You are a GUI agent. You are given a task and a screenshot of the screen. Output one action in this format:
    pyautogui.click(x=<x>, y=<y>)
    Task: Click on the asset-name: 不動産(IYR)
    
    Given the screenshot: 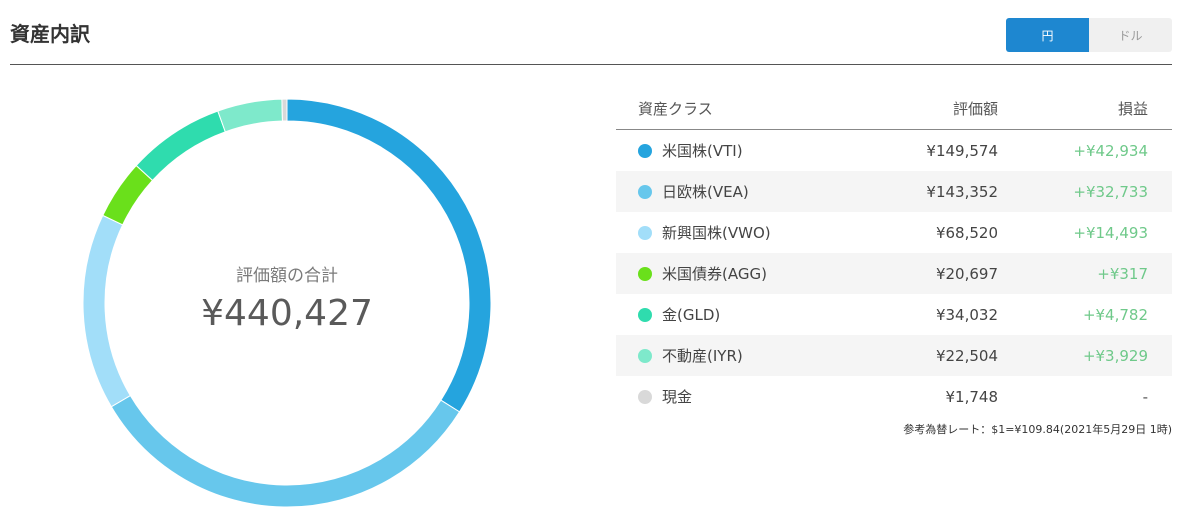 What is the action you would take?
    pyautogui.click(x=702, y=356)
    